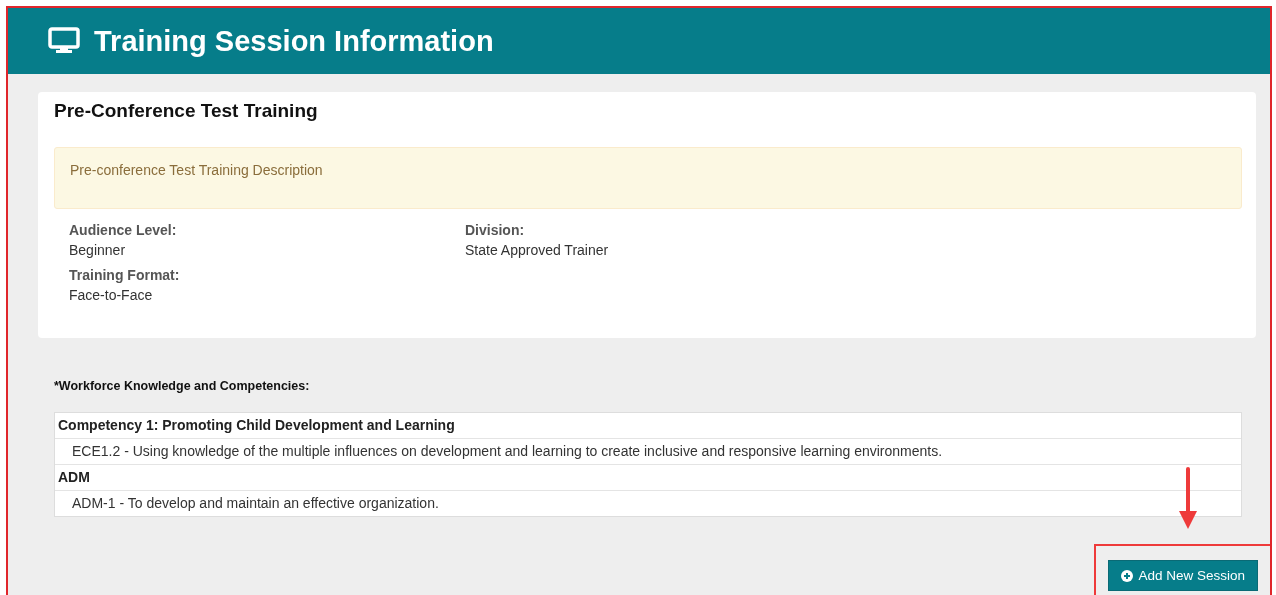 The width and height of the screenshot is (1276, 595). Describe the element at coordinates (1127, 575) in the screenshot. I see `plus-circle-icon` at that location.